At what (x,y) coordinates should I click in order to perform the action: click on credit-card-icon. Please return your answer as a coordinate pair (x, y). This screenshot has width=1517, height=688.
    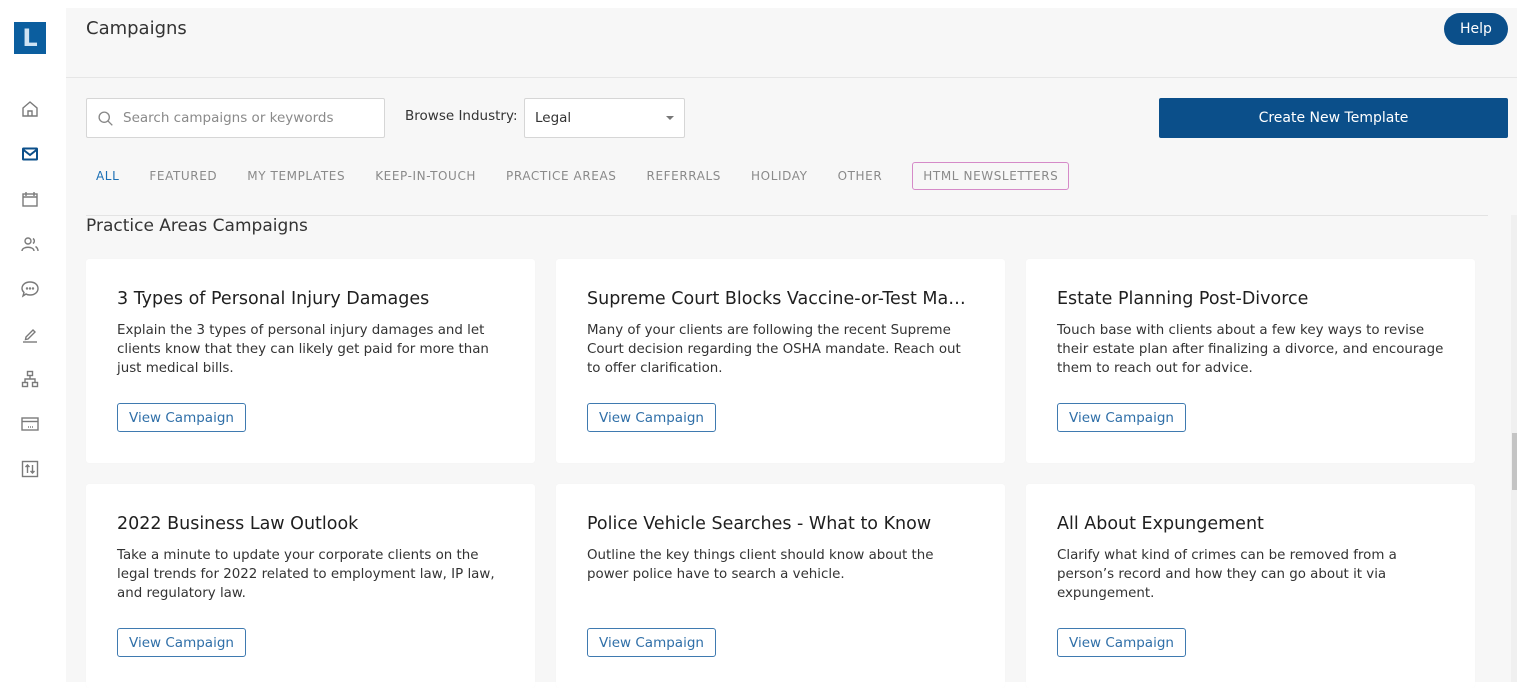
    Looking at the image, I should click on (30, 424).